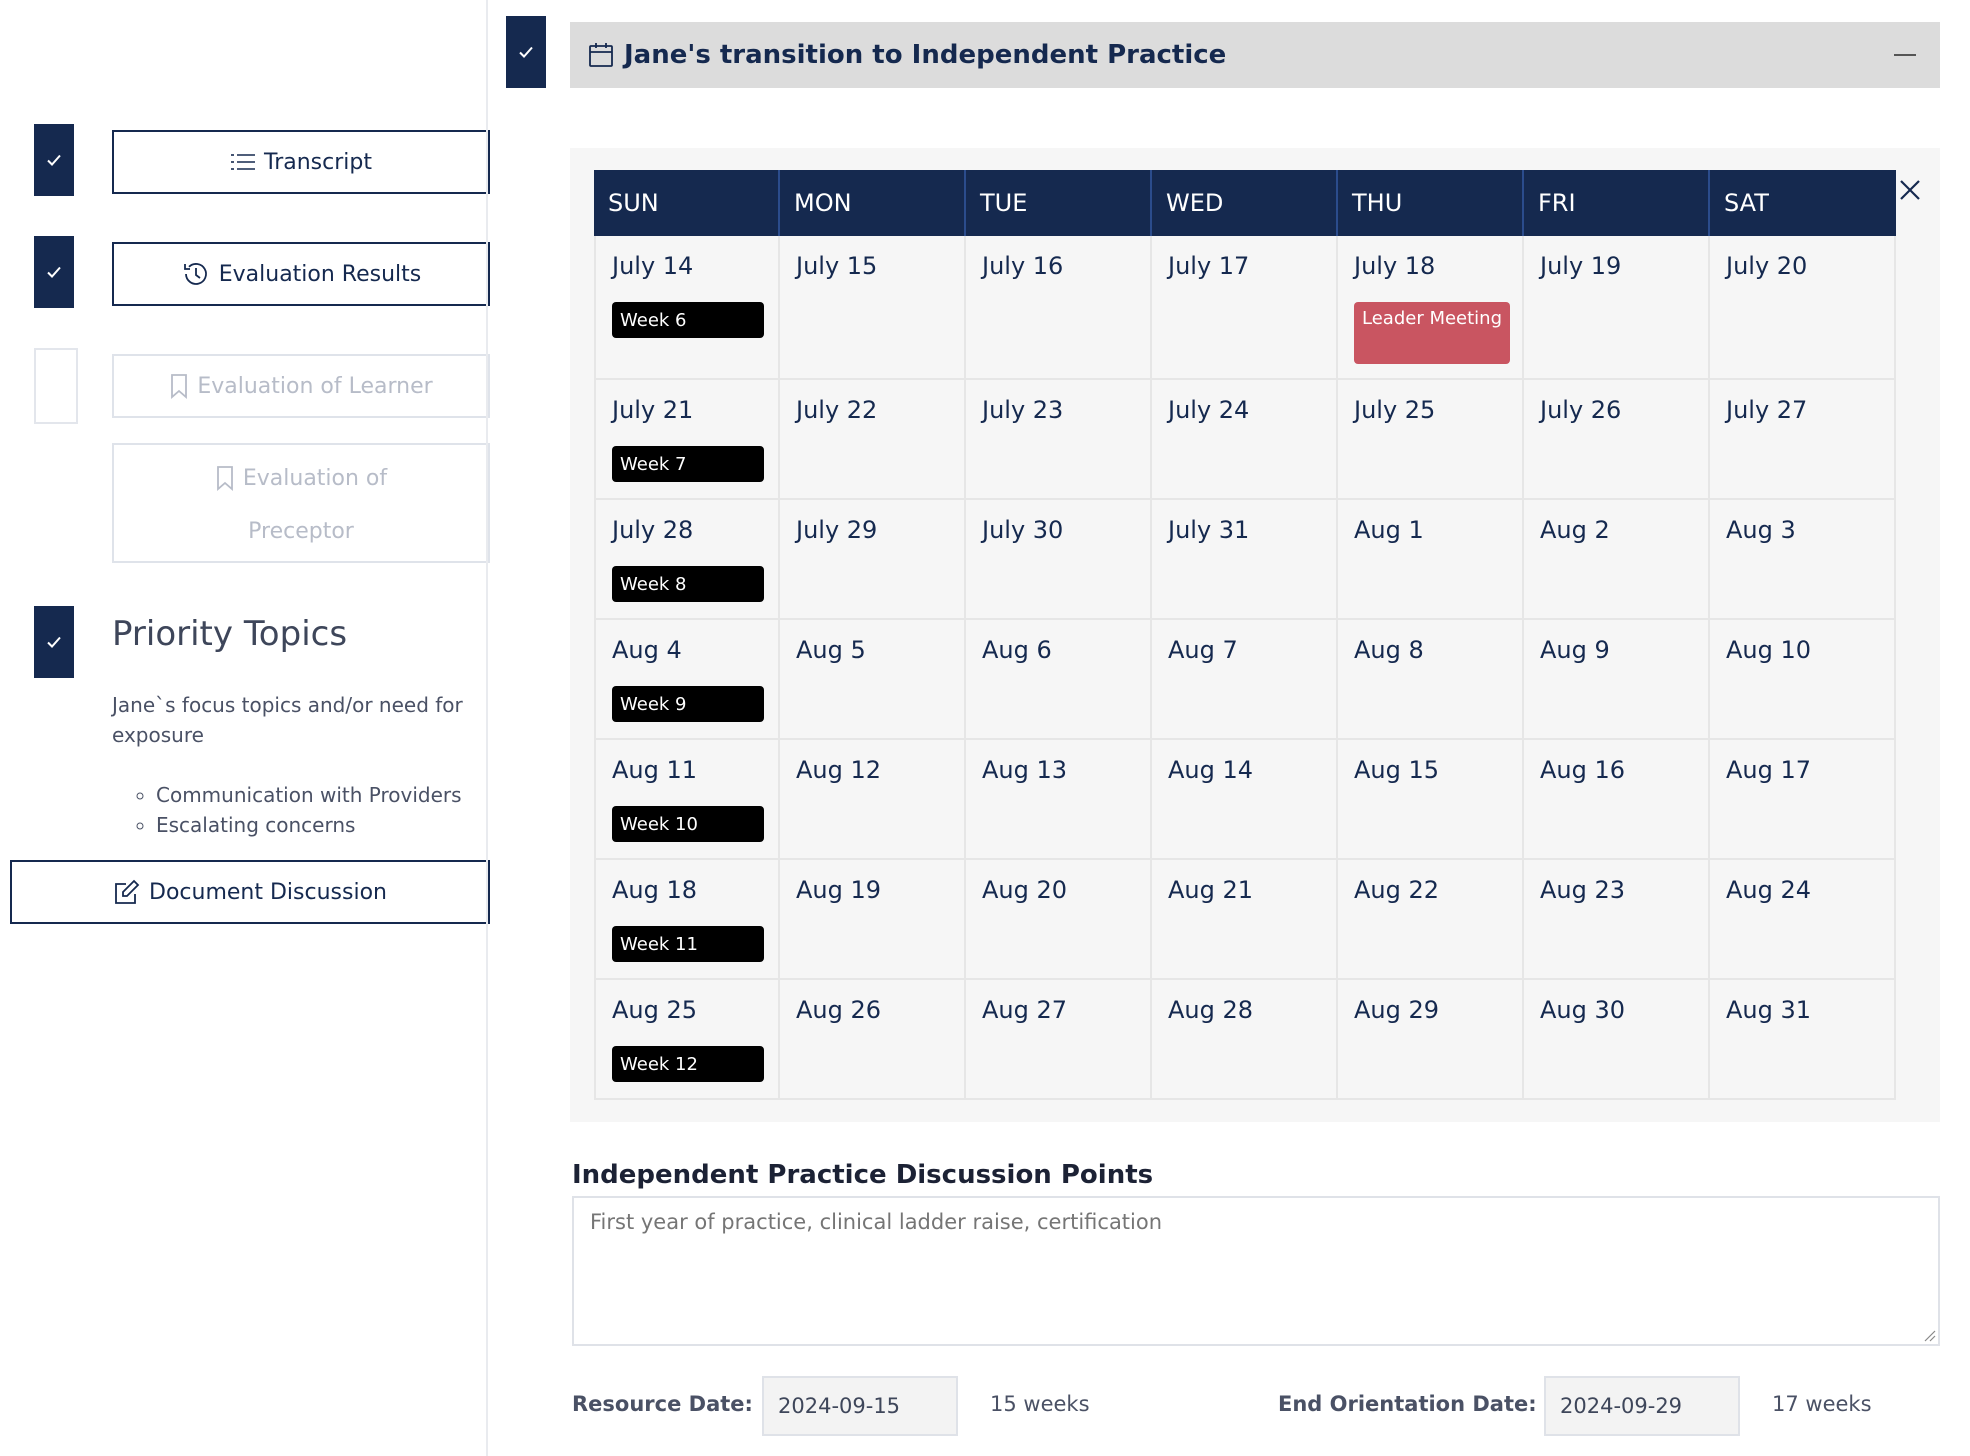 The width and height of the screenshot is (1970, 1456). What do you see at coordinates (873, 440) in the screenshot?
I see `calendar-day-cell: July 22` at bounding box center [873, 440].